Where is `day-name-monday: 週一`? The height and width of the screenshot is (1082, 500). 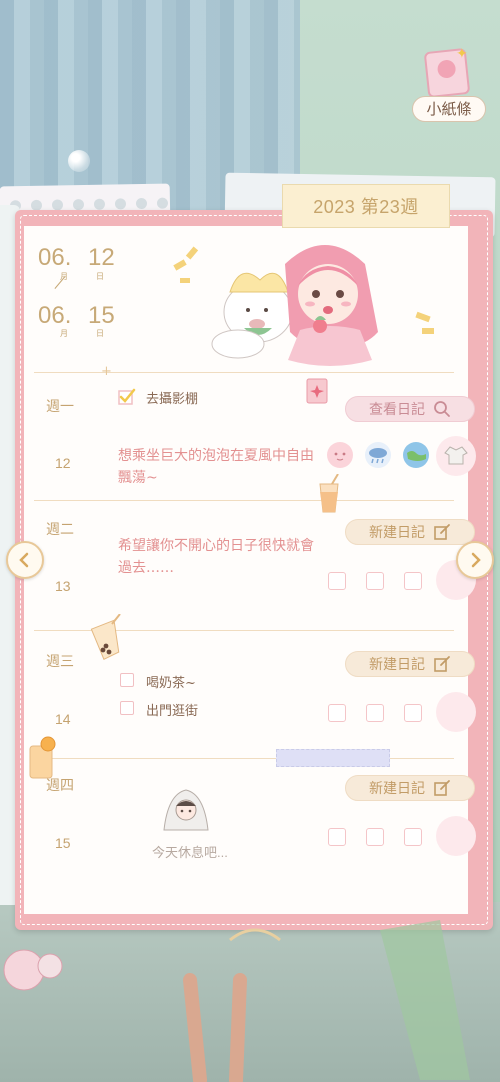
day-name-monday: 週一 is located at coordinates (60, 406).